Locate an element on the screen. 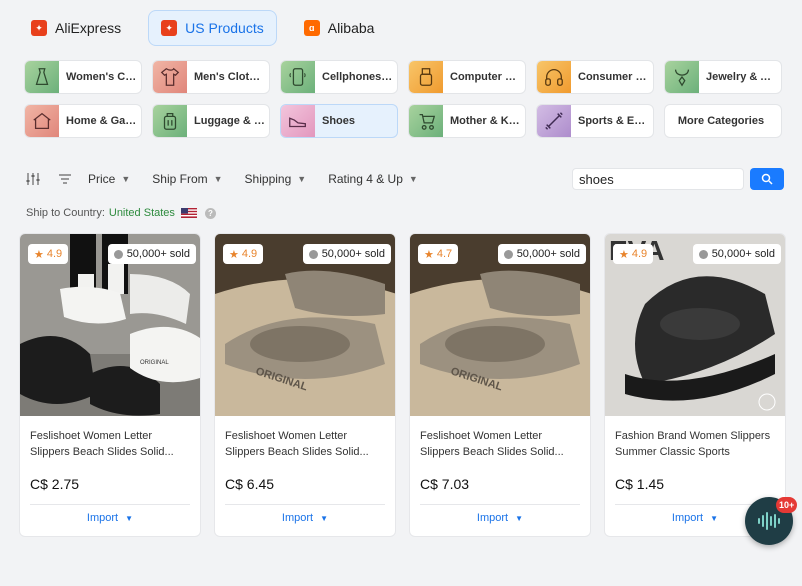 The height and width of the screenshot is (586, 802). category-luggage-bags: Luggage & Bags is located at coordinates (211, 121).